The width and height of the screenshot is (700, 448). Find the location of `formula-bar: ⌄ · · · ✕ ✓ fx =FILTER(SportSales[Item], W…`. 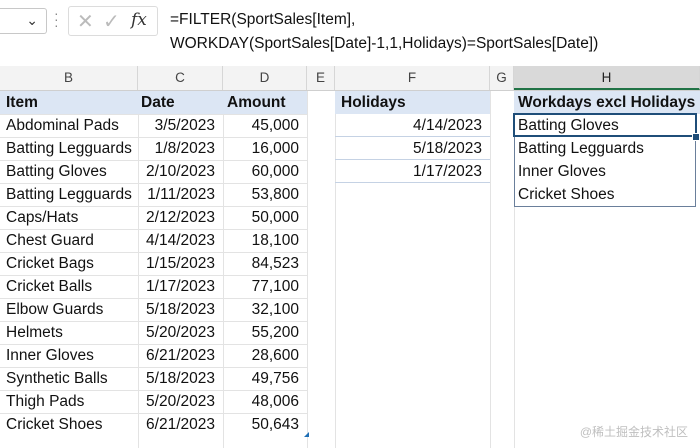

formula-bar: ⌄ · · · ✕ ✓ fx =FILTER(SportSales[Item], W… is located at coordinates (350, 33).